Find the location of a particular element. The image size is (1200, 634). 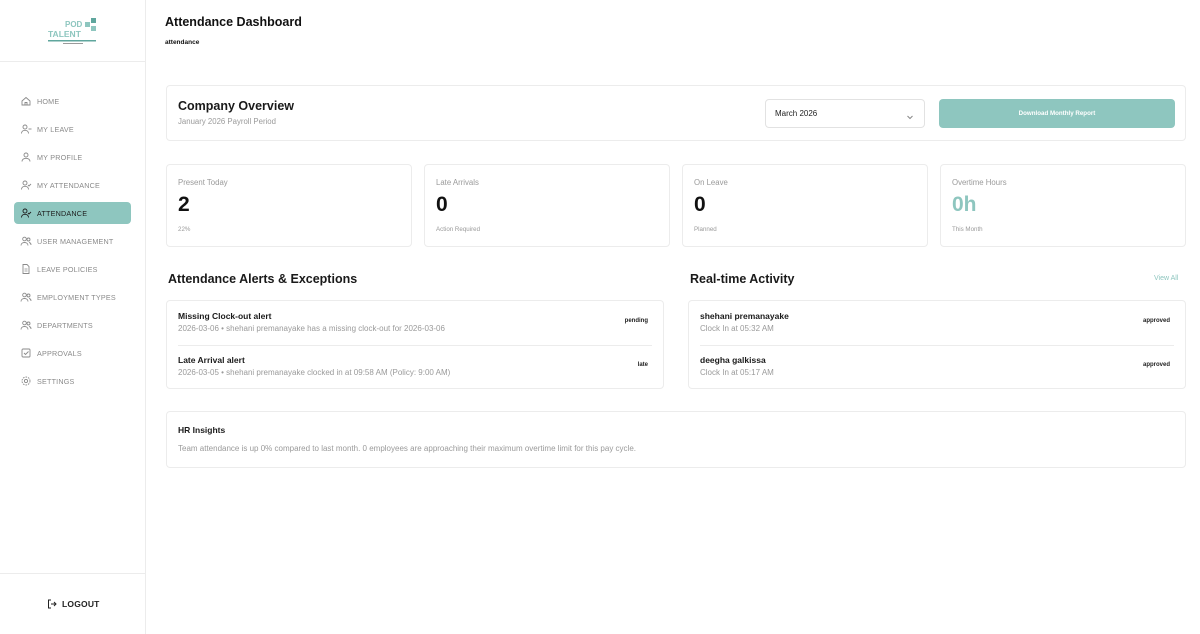

sidebar-item-leave-policies: LEAVE POLICIES is located at coordinates (72, 269).